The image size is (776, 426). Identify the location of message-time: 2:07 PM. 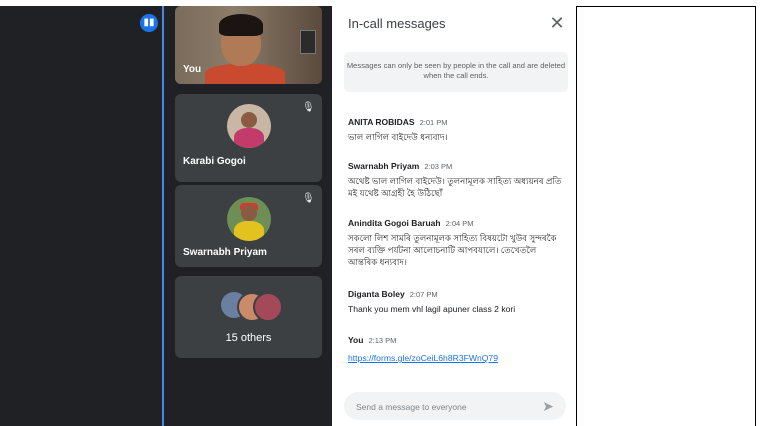
(423, 294).